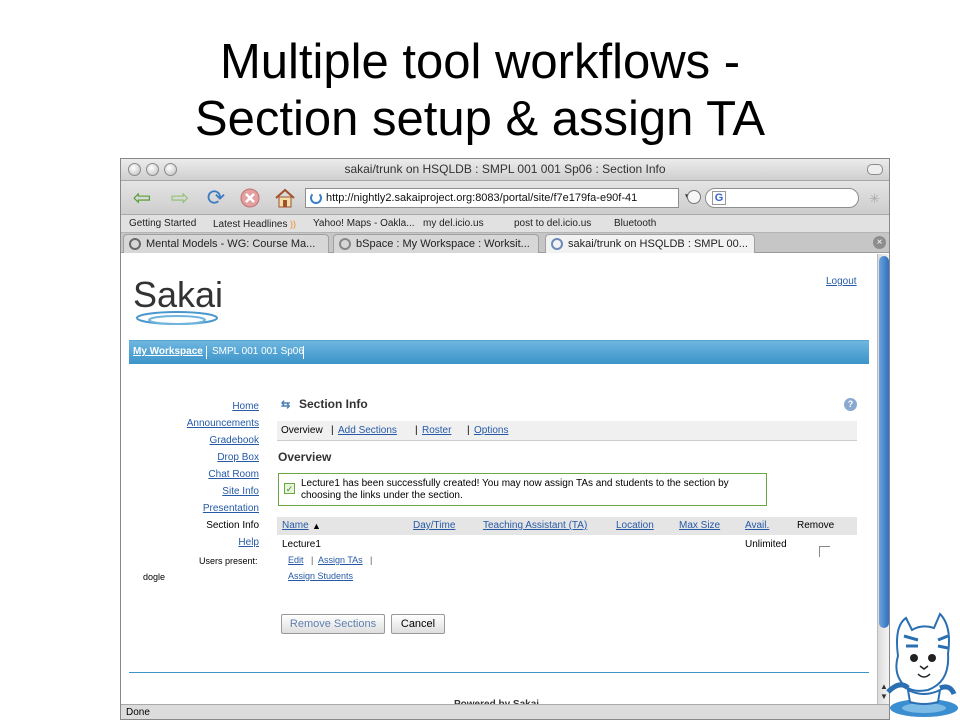  I want to click on overview-heading: Overview, so click(305, 457).